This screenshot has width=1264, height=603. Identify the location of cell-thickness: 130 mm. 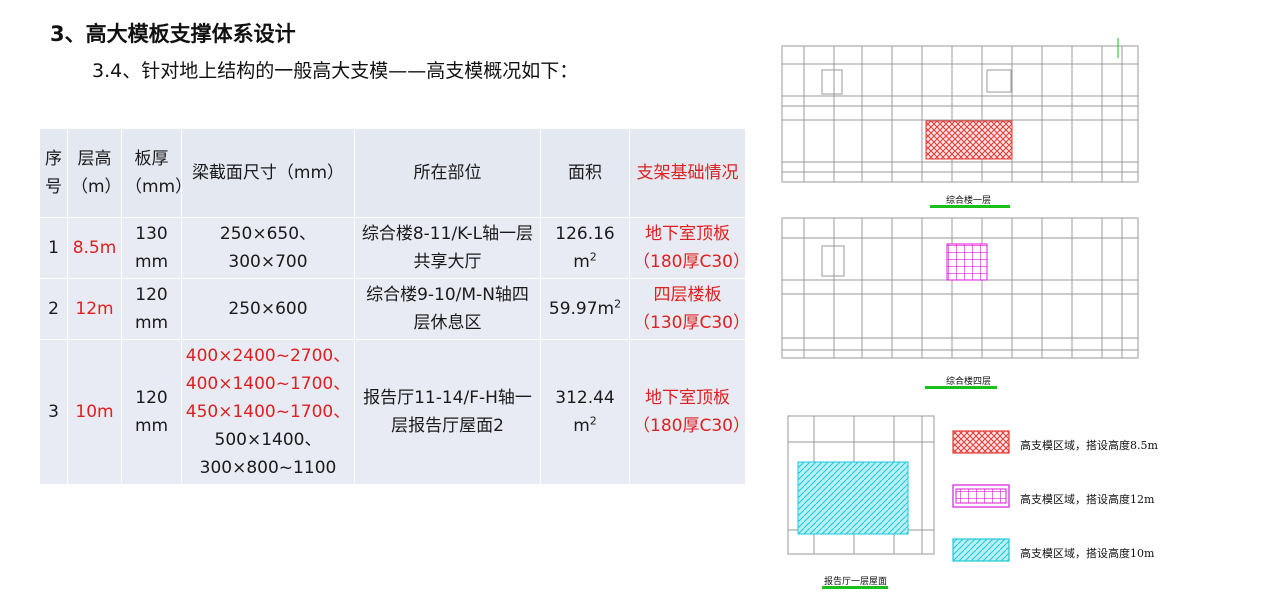
(151, 248).